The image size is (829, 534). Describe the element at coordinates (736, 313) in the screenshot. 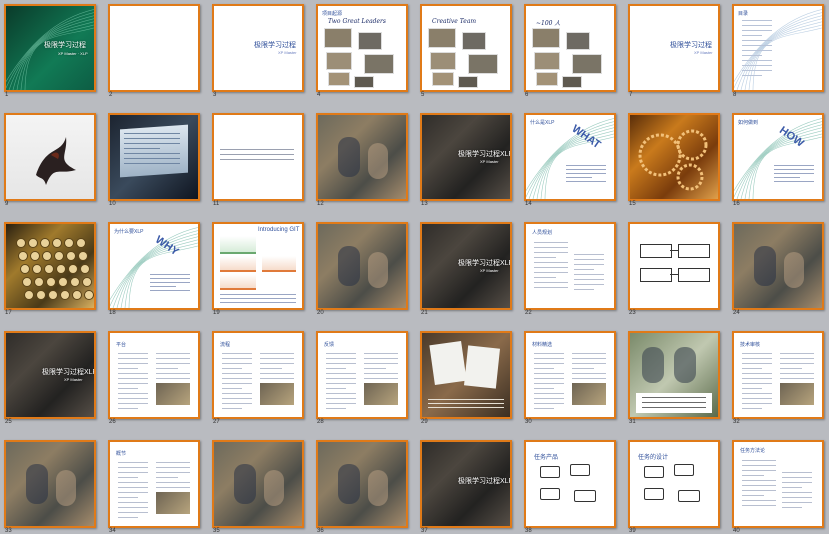

I see `slide-number: 24` at that location.